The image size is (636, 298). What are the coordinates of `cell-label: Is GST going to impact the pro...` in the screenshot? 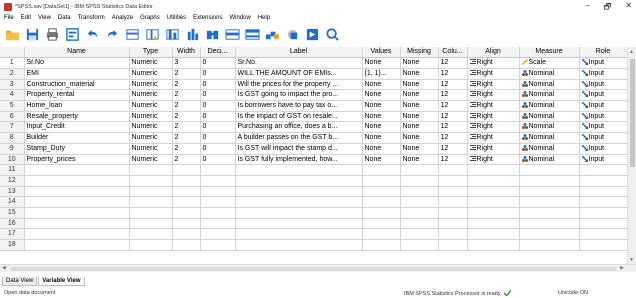 It's located at (299, 95).